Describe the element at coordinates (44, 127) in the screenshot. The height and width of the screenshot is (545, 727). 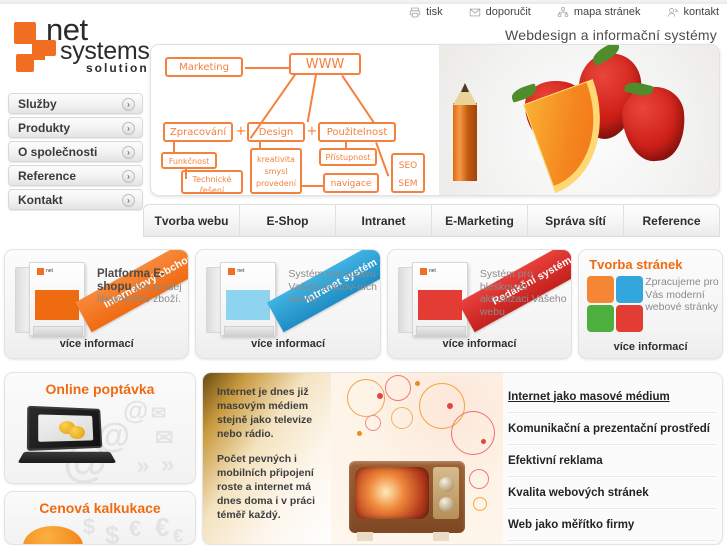
I see `sidebar-label-produkty: Produkty` at that location.